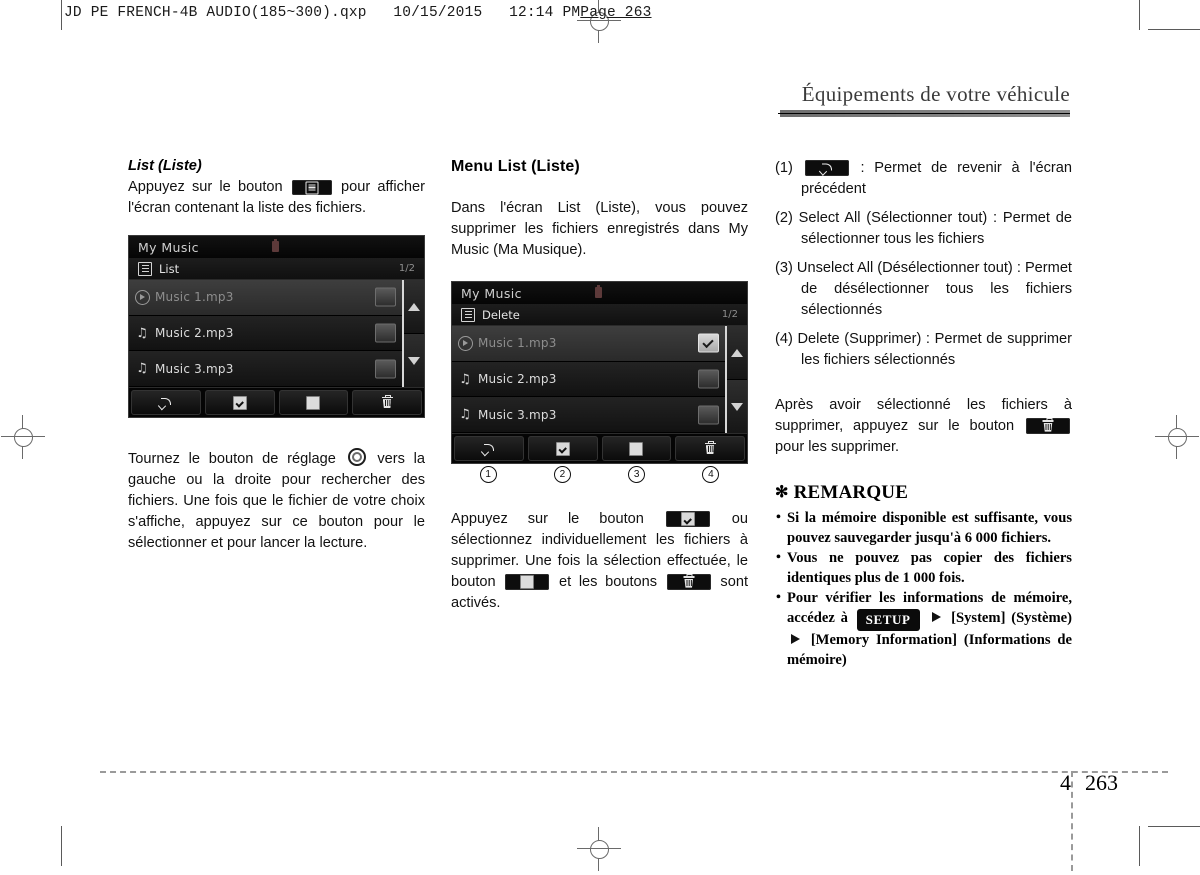  What do you see at coordinates (356, 457) in the screenshot?
I see `rotary-knob-icon` at bounding box center [356, 457].